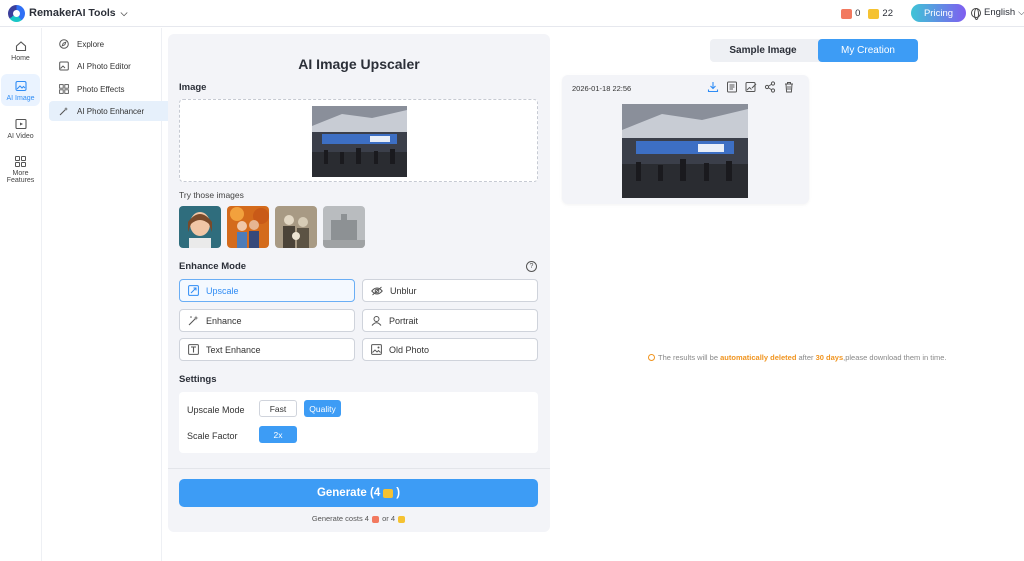  Describe the element at coordinates (770, 87) in the screenshot. I see `share-icon` at that location.